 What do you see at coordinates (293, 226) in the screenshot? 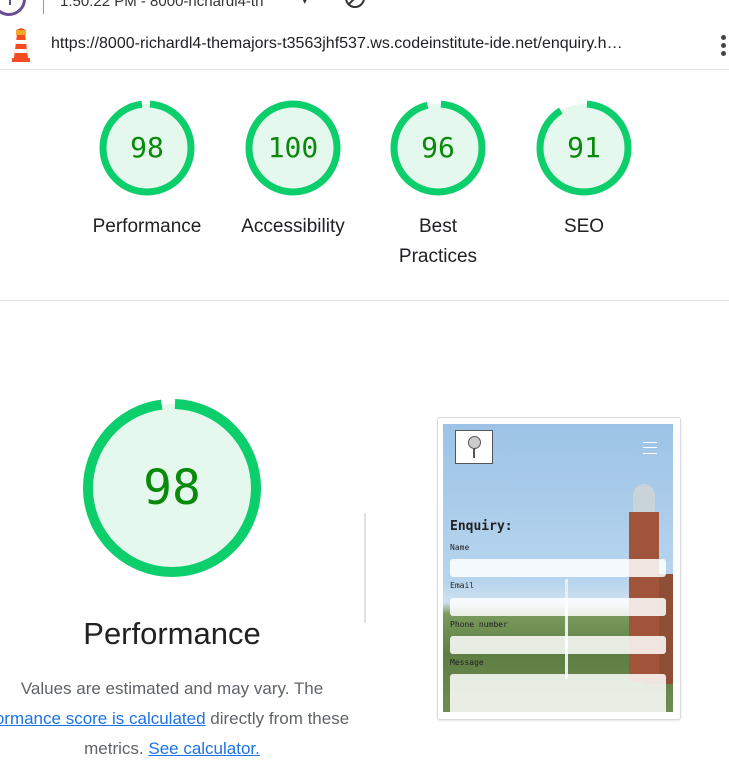
I see `score-label: Accessibility` at bounding box center [293, 226].